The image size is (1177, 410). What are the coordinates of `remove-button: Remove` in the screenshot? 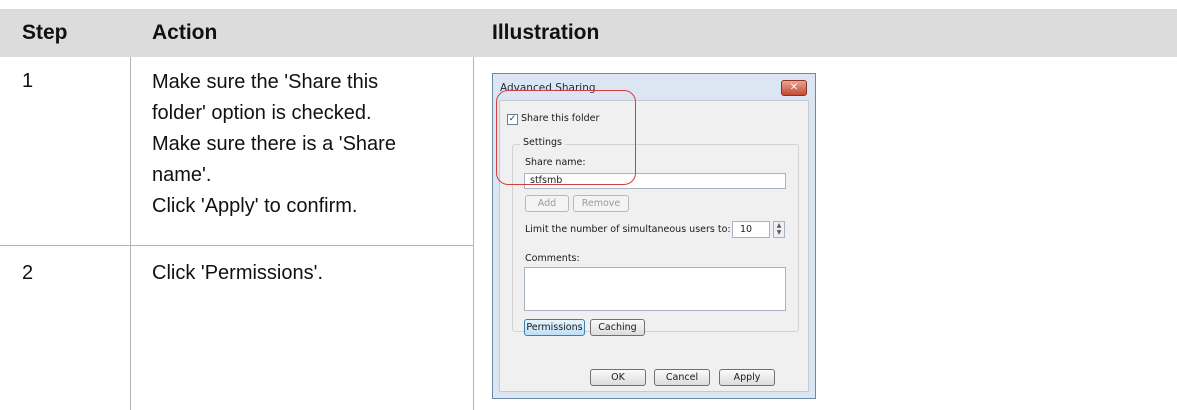 It's located at (601, 203).